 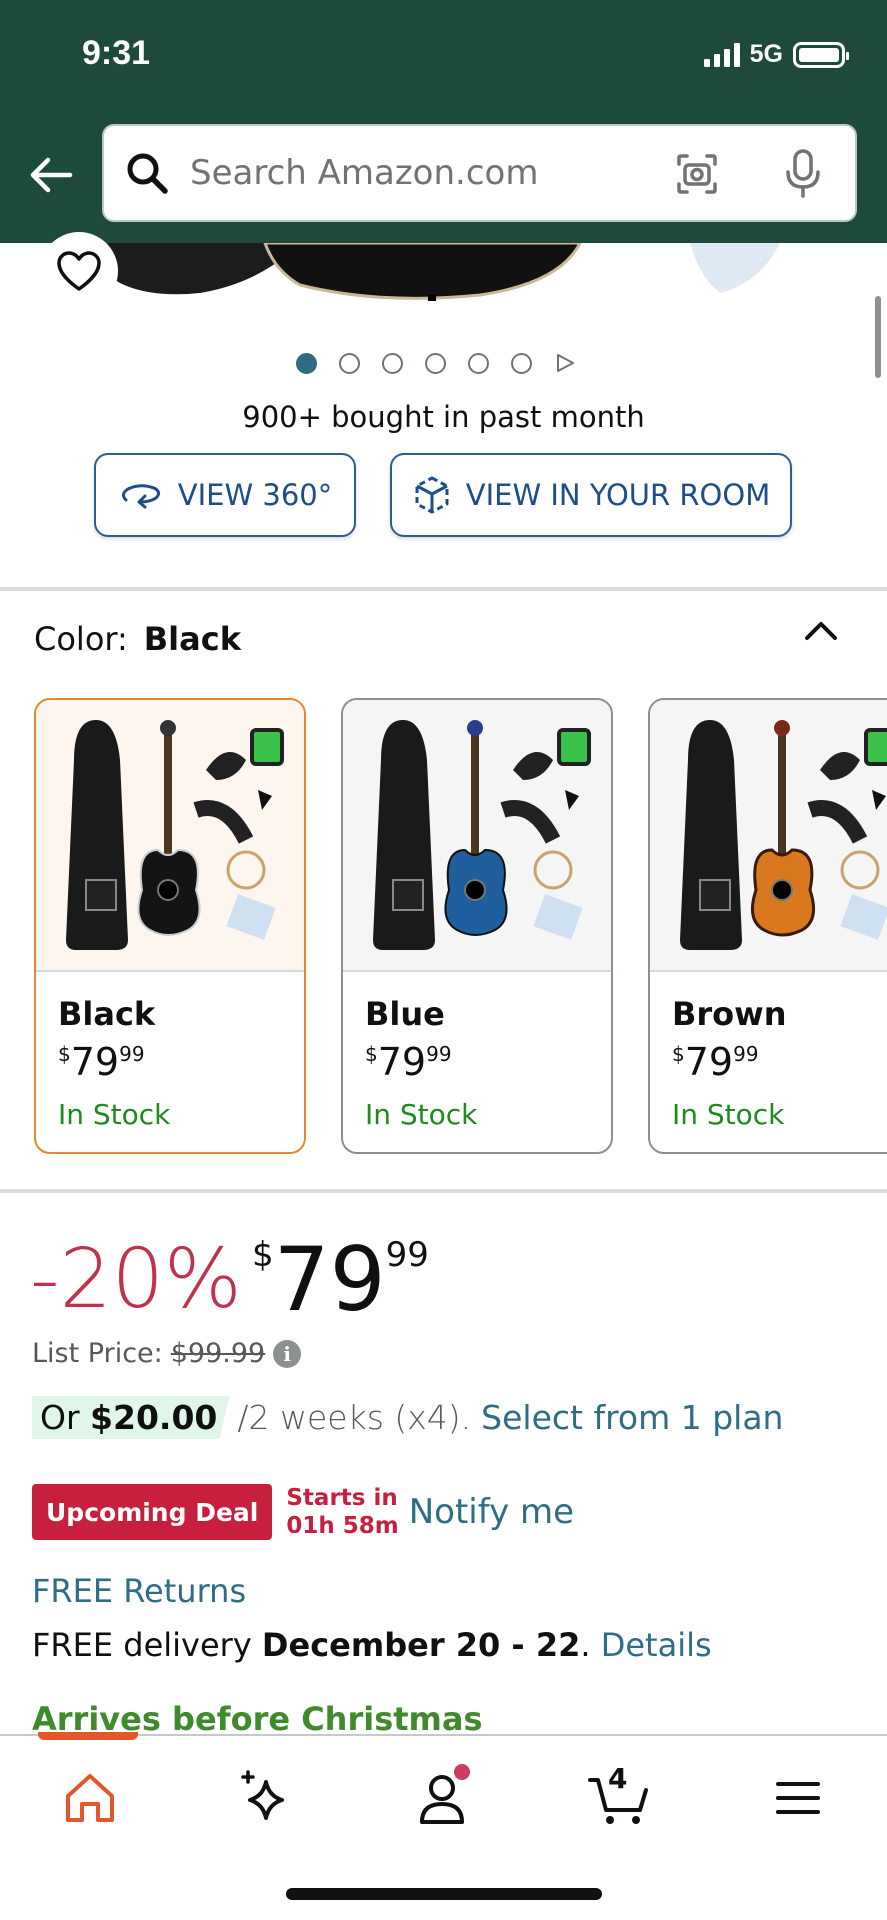 I want to click on search-bar, so click(x=479, y=173).